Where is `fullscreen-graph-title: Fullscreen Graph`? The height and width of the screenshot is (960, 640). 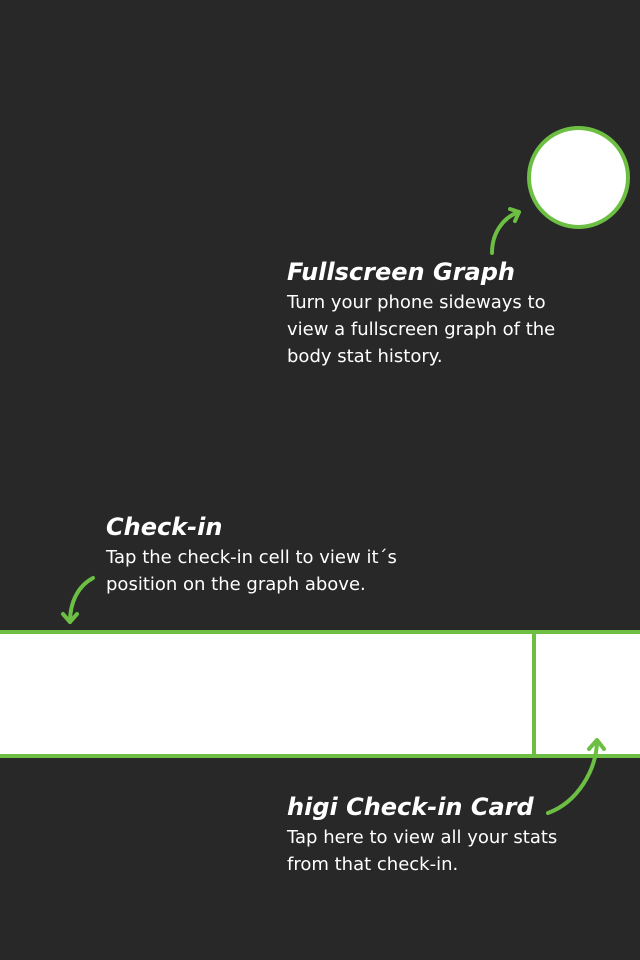 fullscreen-graph-title: Fullscreen Graph is located at coordinates (401, 272).